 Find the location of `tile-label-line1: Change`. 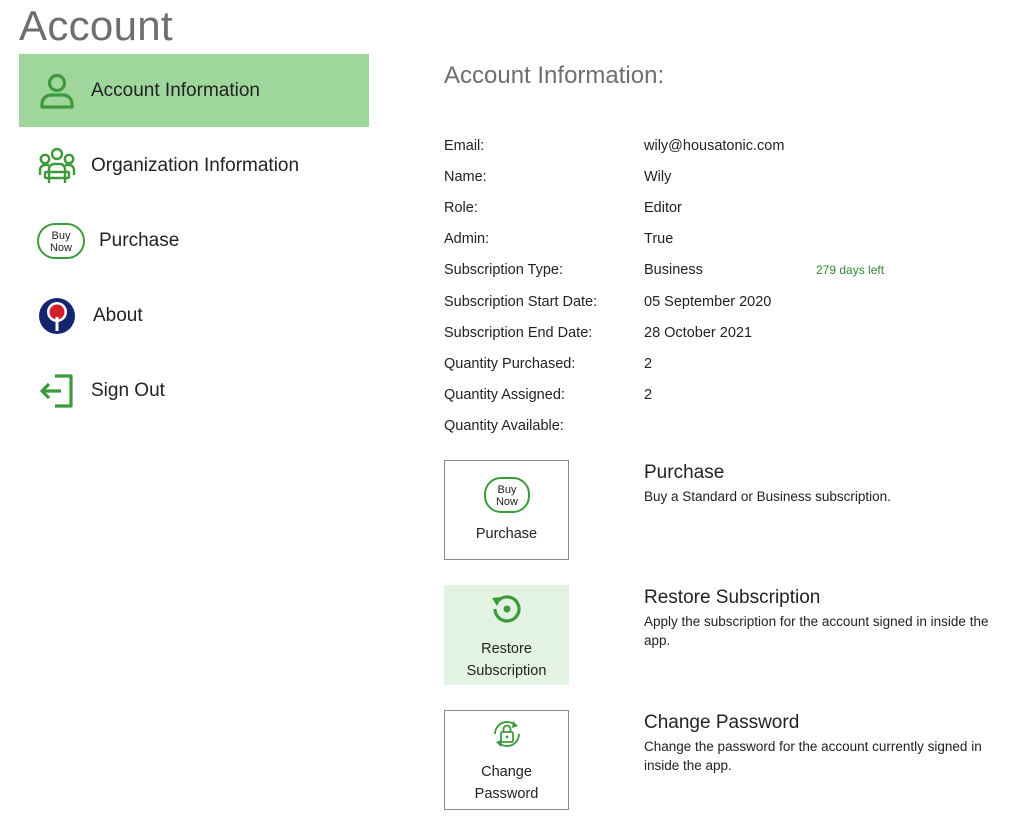

tile-label-line1: Change is located at coordinates (506, 771).